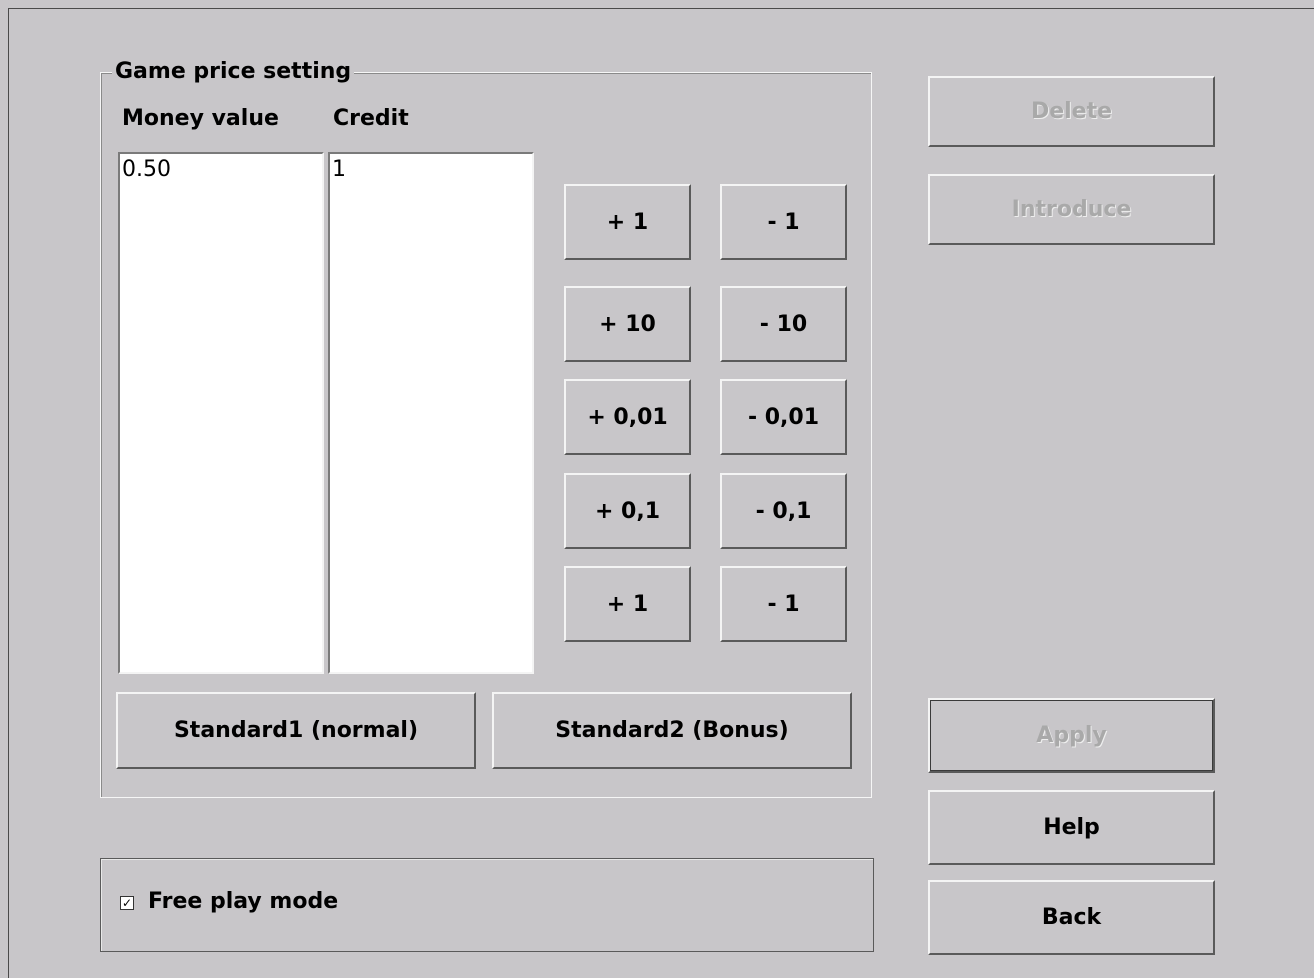 This screenshot has height=978, width=1314. I want to click on group-title: Game price setting, so click(233, 72).